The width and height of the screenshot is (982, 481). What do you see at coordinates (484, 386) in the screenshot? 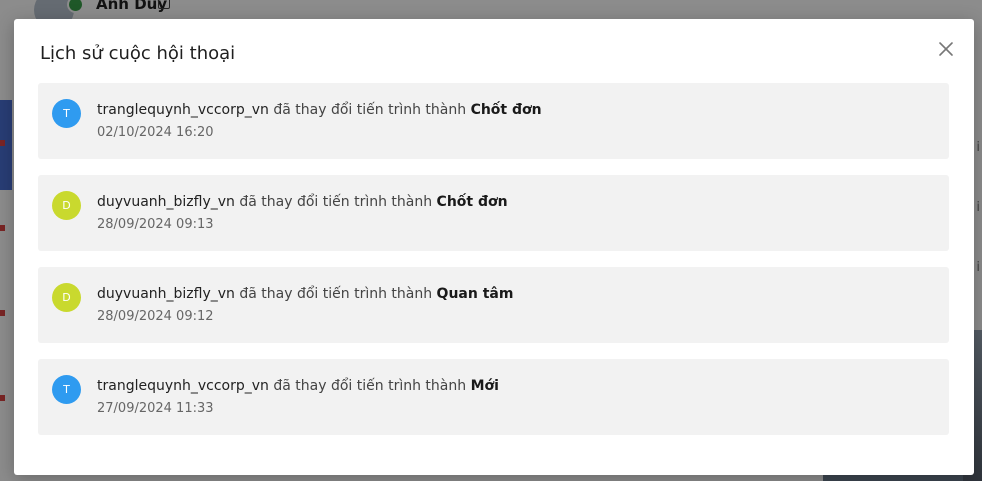
I see `history-status: Mới` at bounding box center [484, 386].